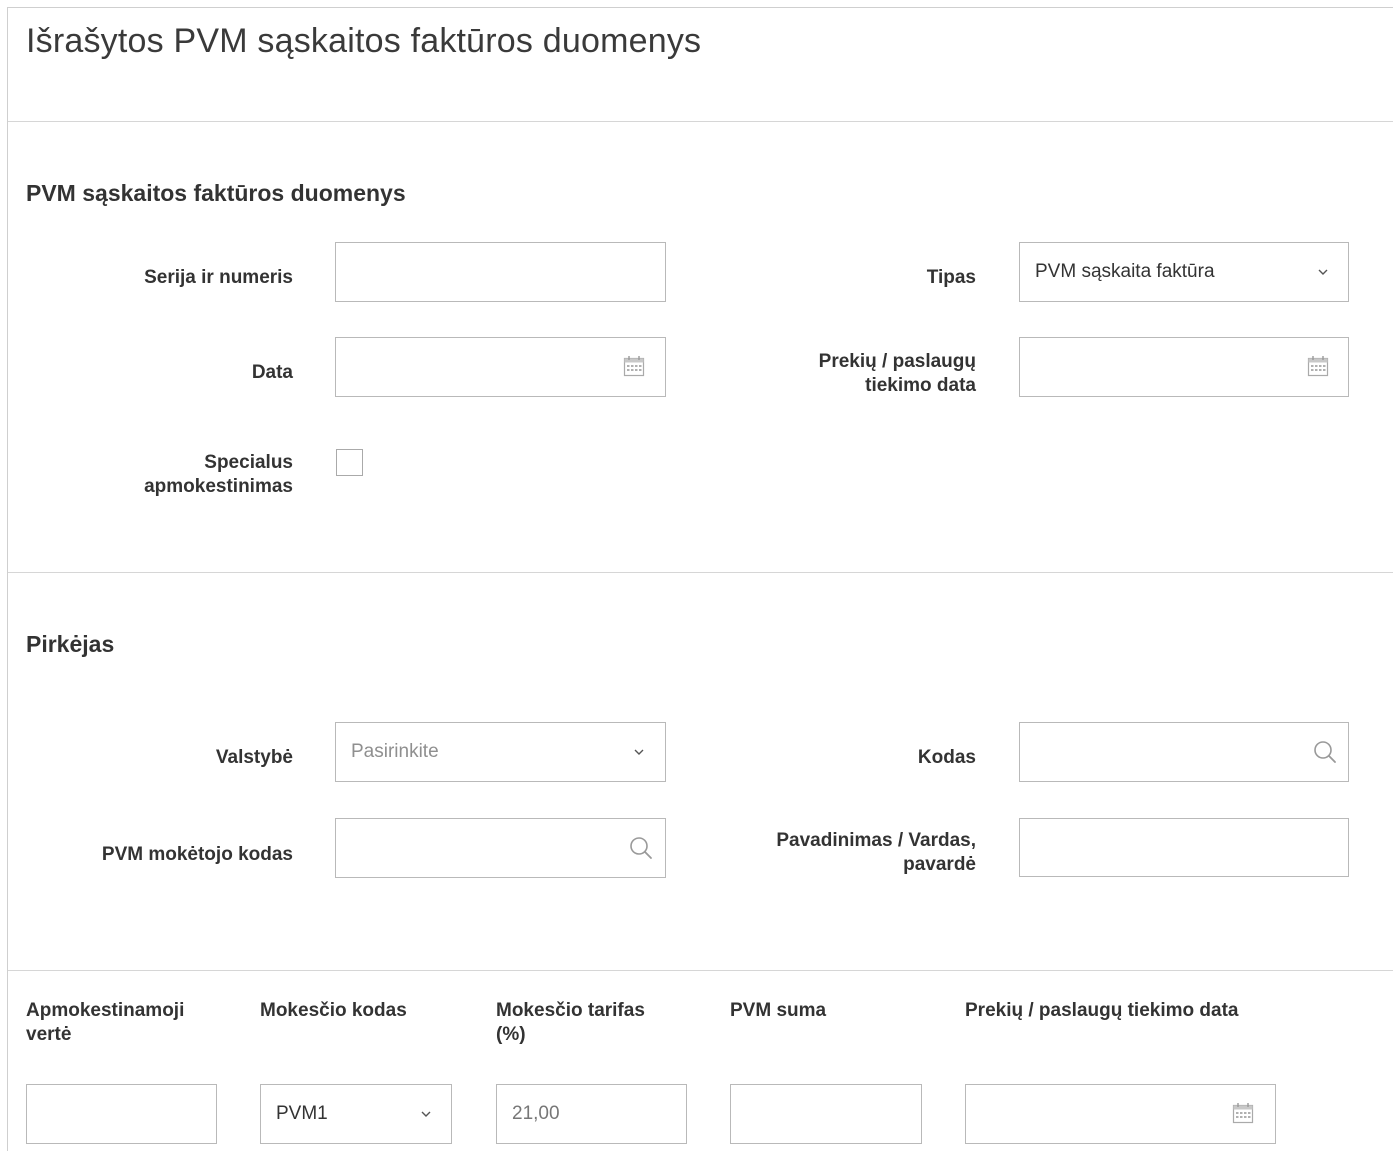  What do you see at coordinates (858, 374) in the screenshot?
I see `supply-date-label: Prekių / paslaugų tiekimo data` at bounding box center [858, 374].